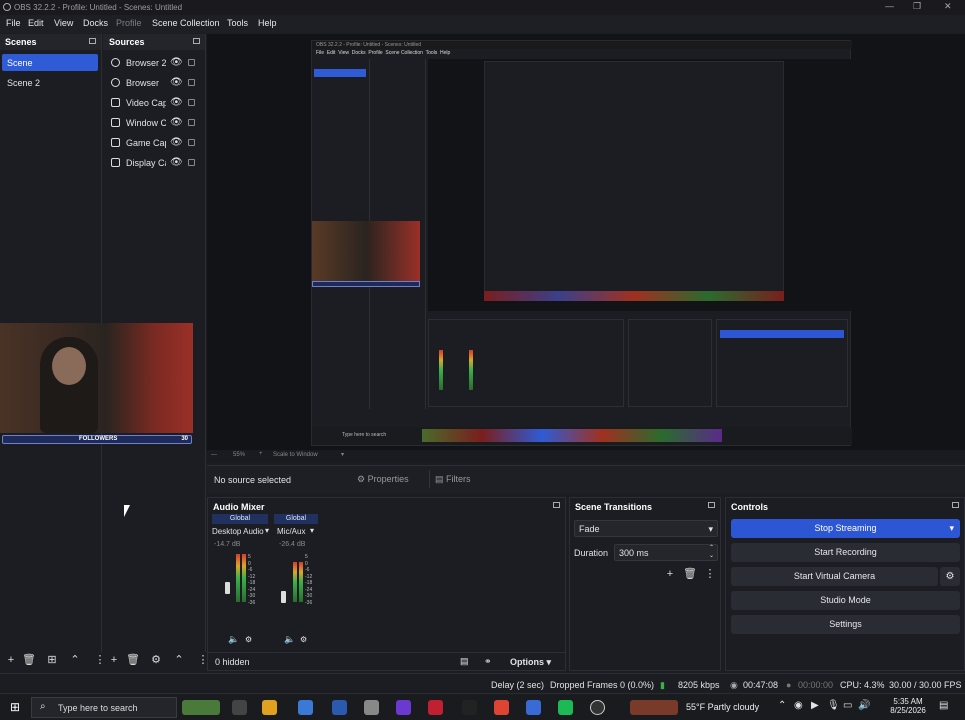  I want to click on source-item: Game Cap 👁, so click(154, 143).